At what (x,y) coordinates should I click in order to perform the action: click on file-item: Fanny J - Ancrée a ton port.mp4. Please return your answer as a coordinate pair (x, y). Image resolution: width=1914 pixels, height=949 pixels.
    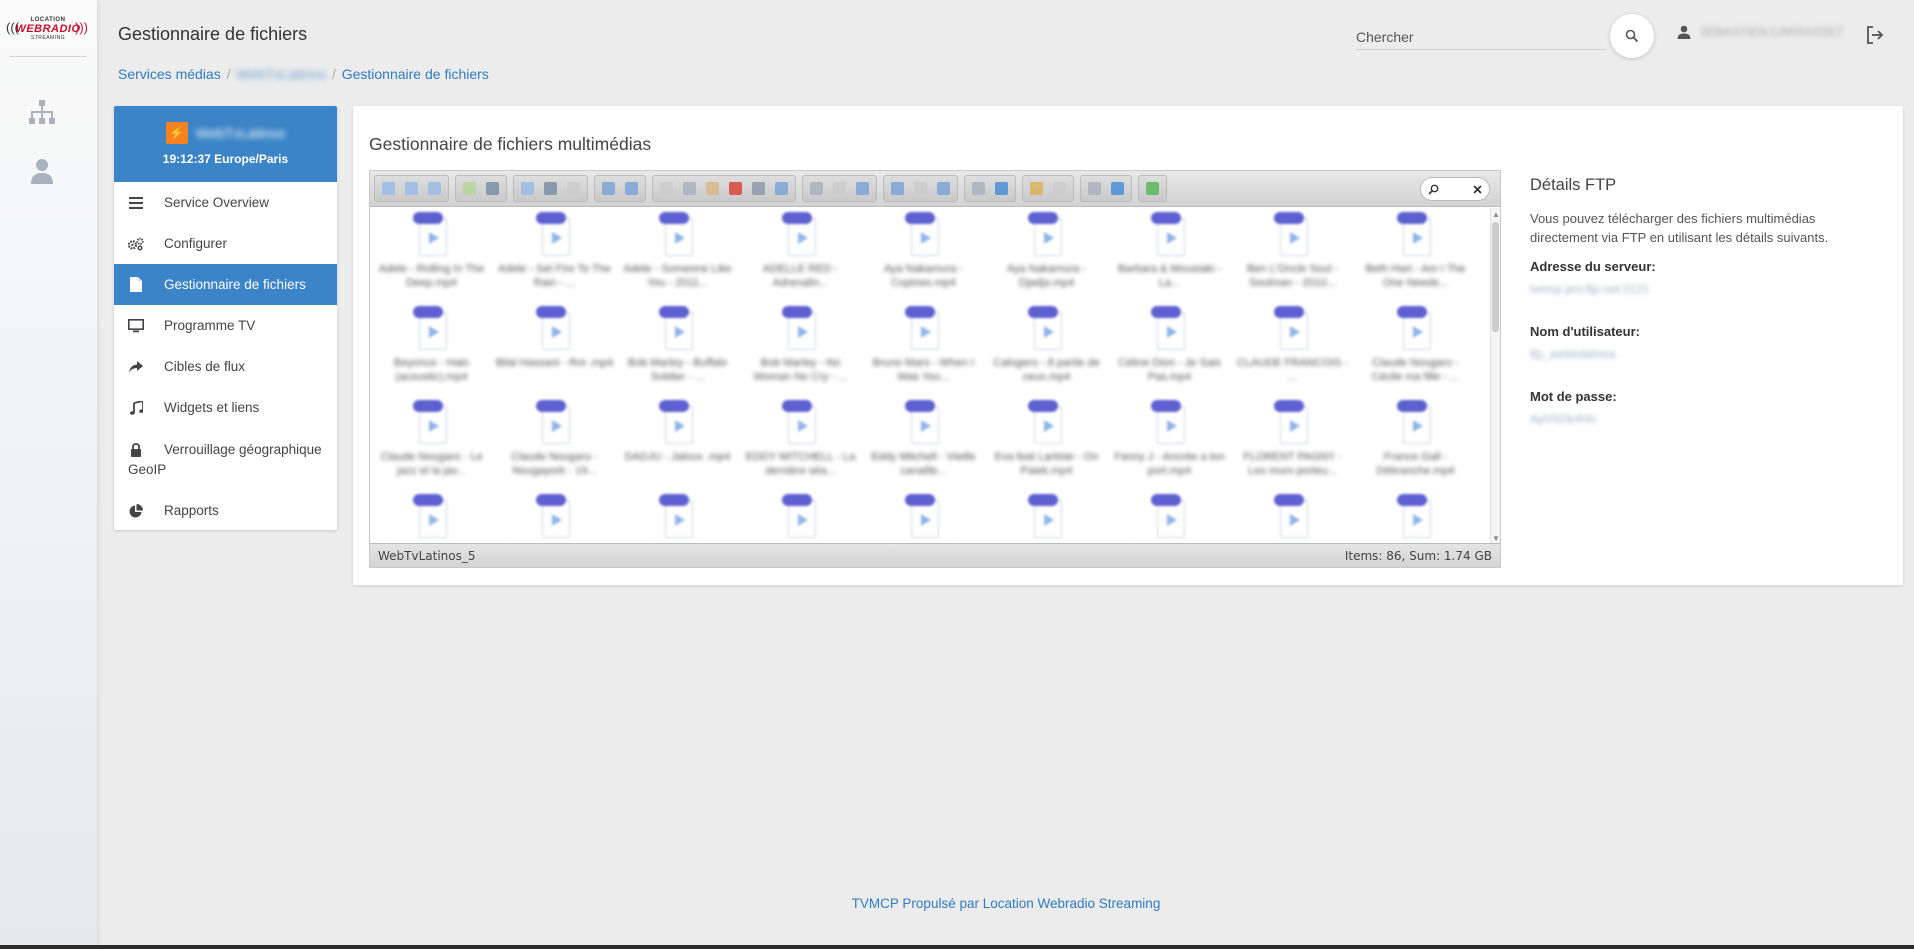
    Looking at the image, I should click on (1169, 443).